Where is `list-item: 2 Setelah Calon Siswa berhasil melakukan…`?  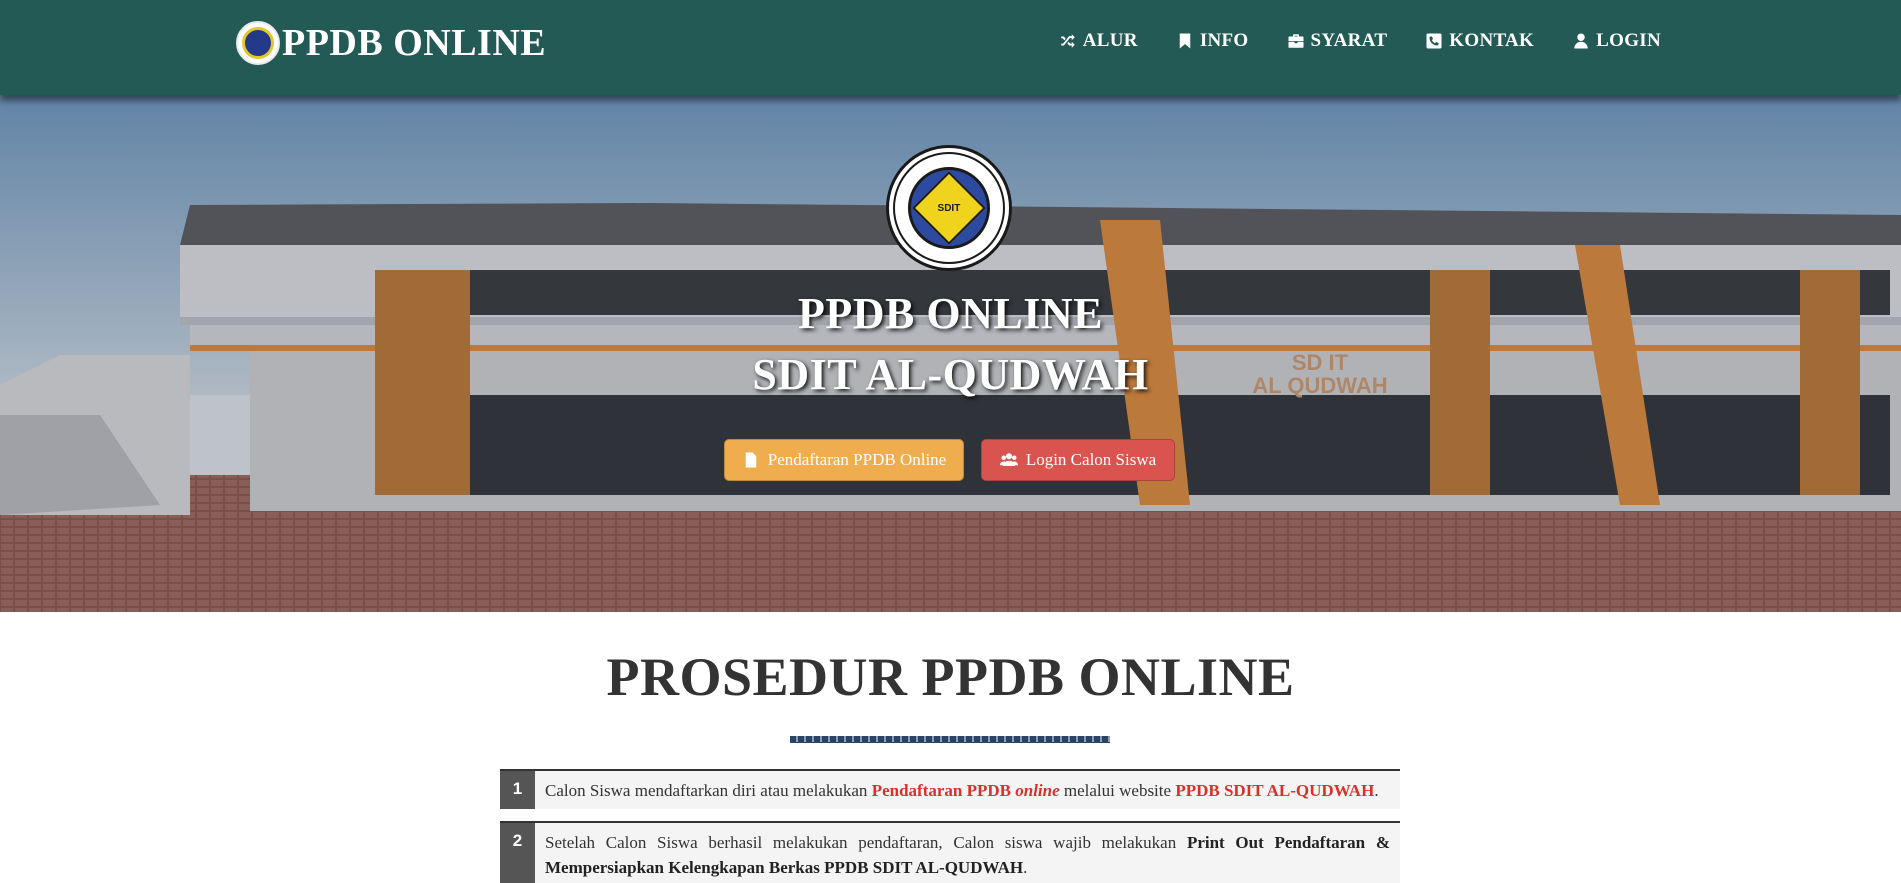
list-item: 2 Setelah Calon Siswa berhasil melakukan… is located at coordinates (950, 852).